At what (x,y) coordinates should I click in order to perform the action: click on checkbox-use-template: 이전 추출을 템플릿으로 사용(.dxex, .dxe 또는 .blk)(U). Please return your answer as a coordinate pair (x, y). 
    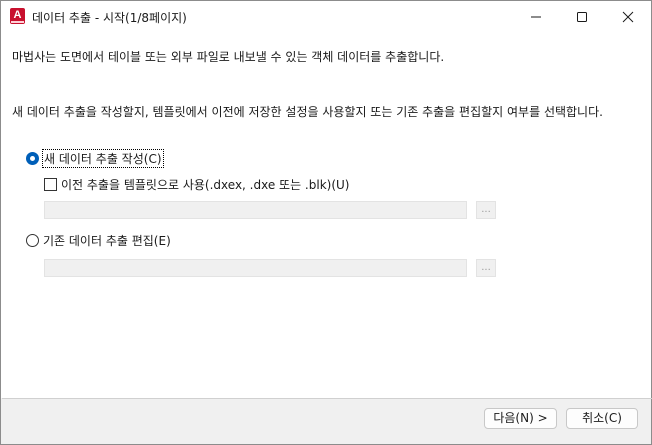
    Looking at the image, I should click on (196, 184).